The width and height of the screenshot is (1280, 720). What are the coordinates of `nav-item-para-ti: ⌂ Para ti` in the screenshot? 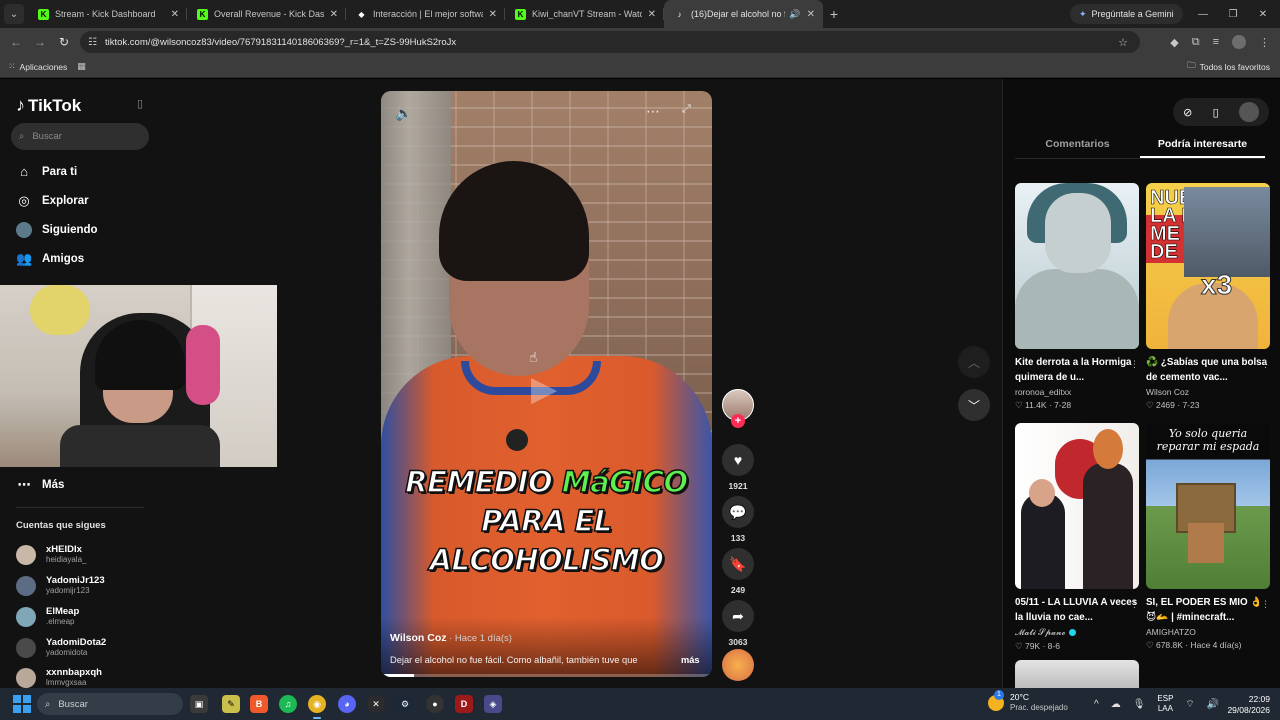 It's located at (46, 171).